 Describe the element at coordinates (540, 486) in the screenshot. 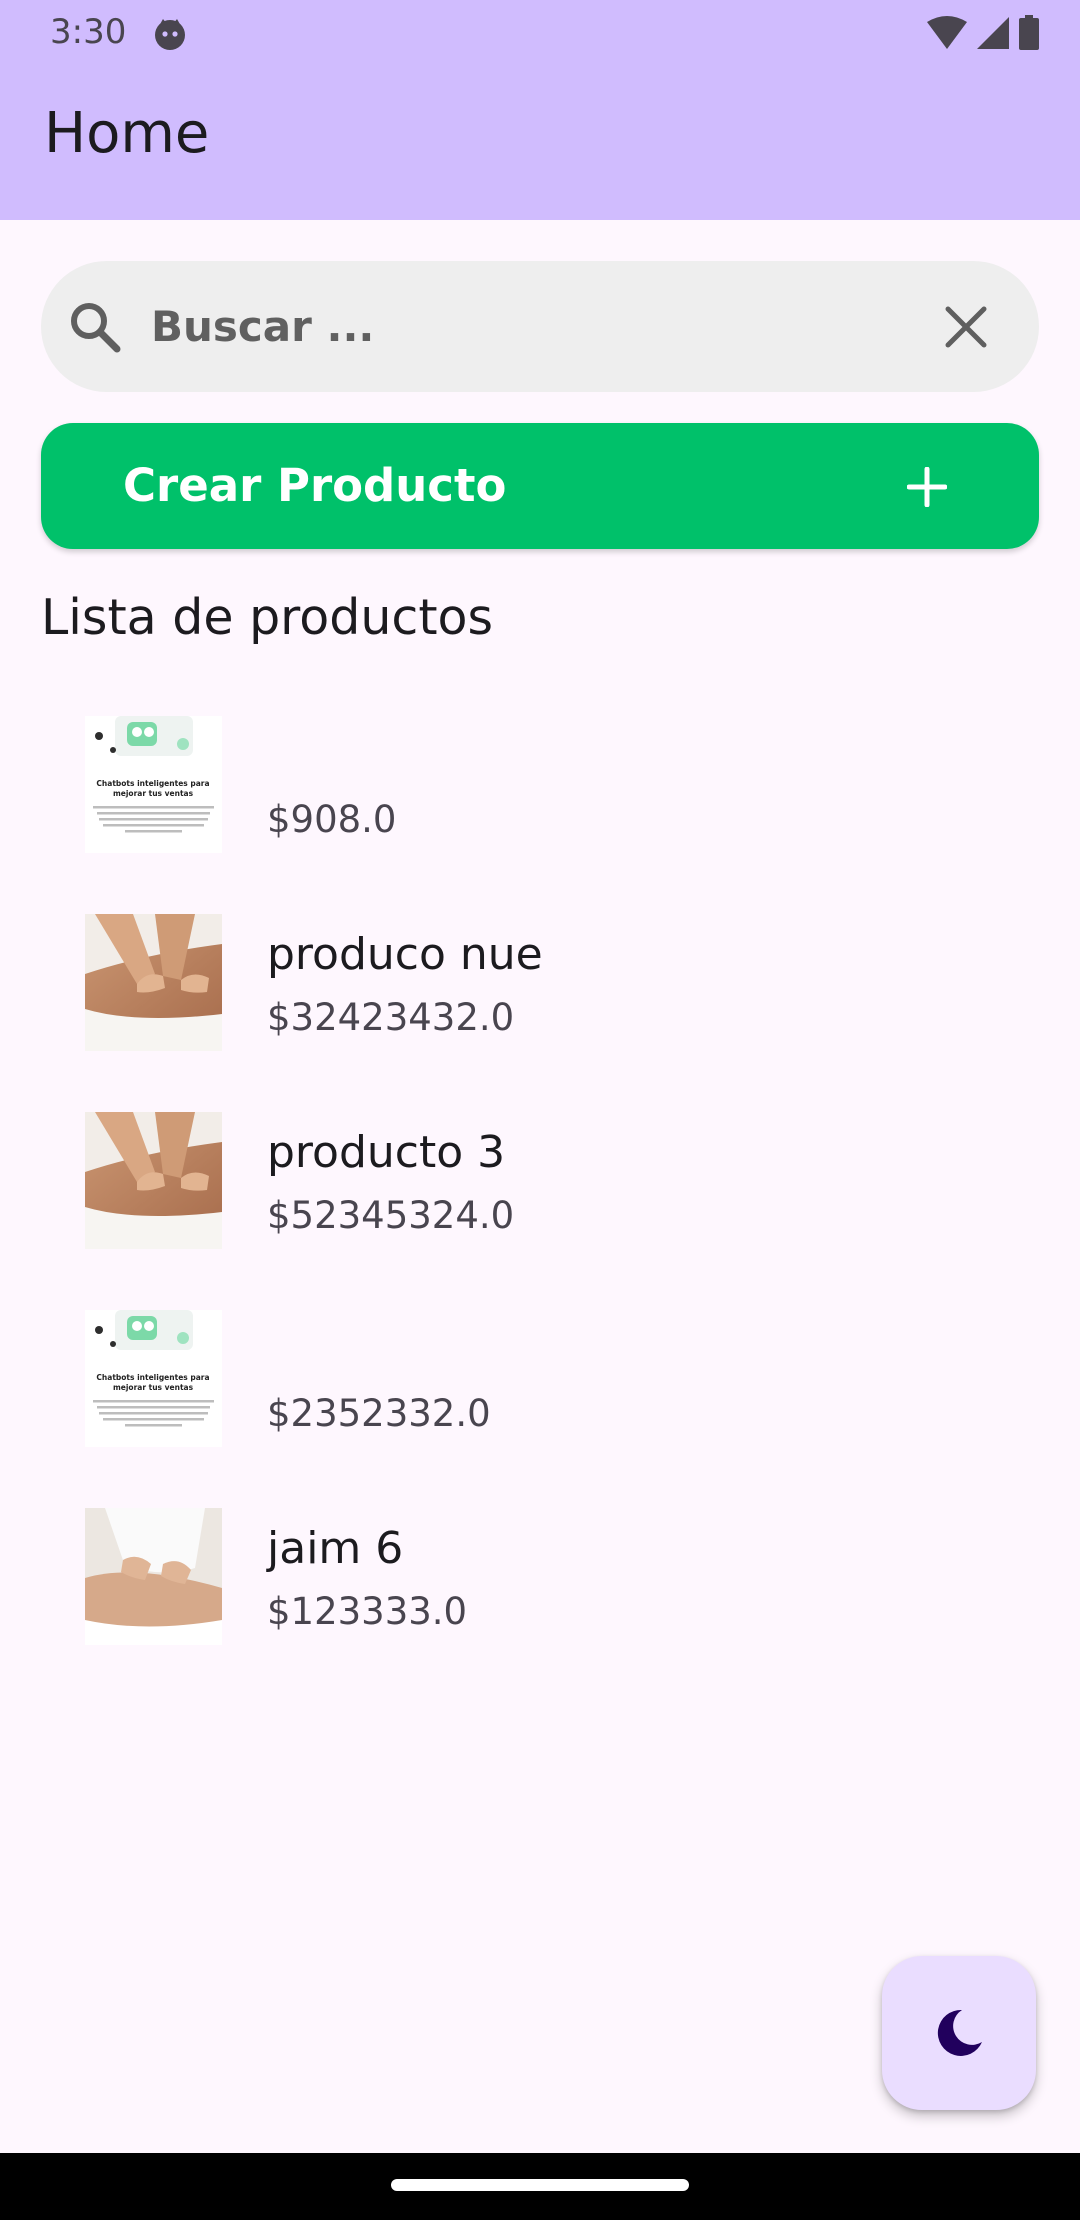

I see `create-product-button: Crear Producto` at that location.